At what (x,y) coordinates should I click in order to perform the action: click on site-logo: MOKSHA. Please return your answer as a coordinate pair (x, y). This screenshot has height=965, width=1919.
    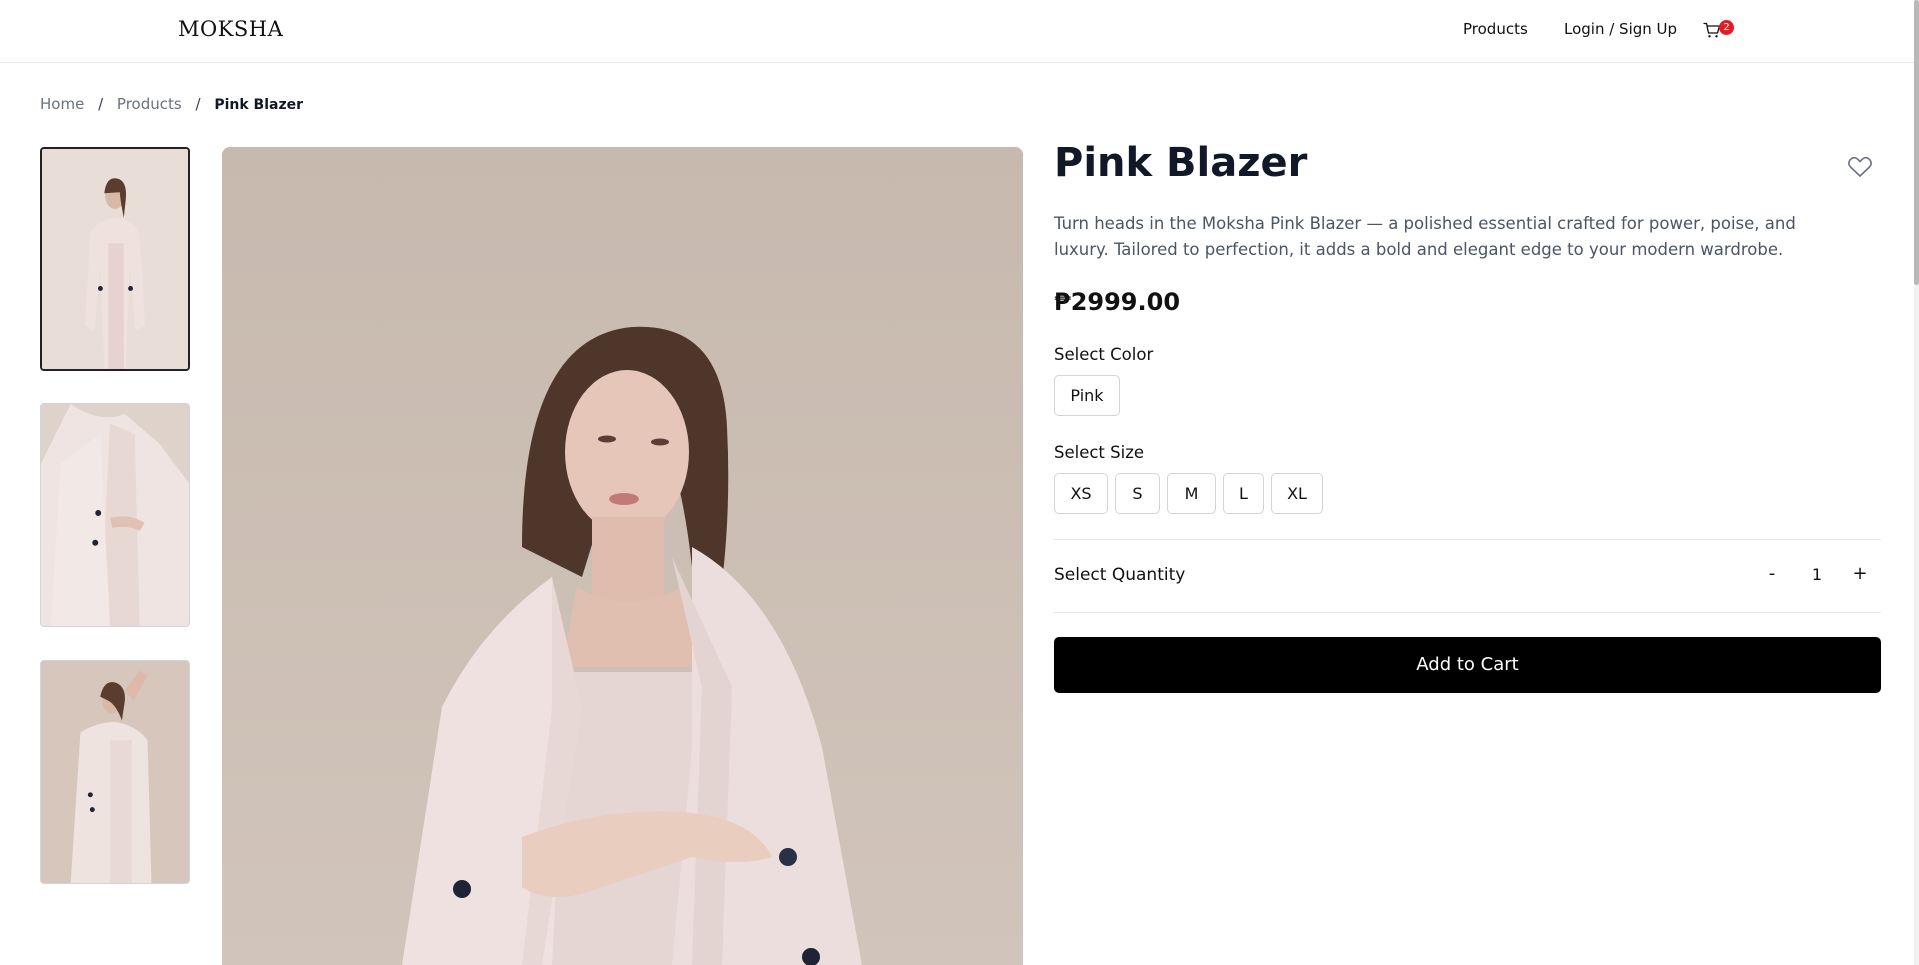
    Looking at the image, I should click on (230, 29).